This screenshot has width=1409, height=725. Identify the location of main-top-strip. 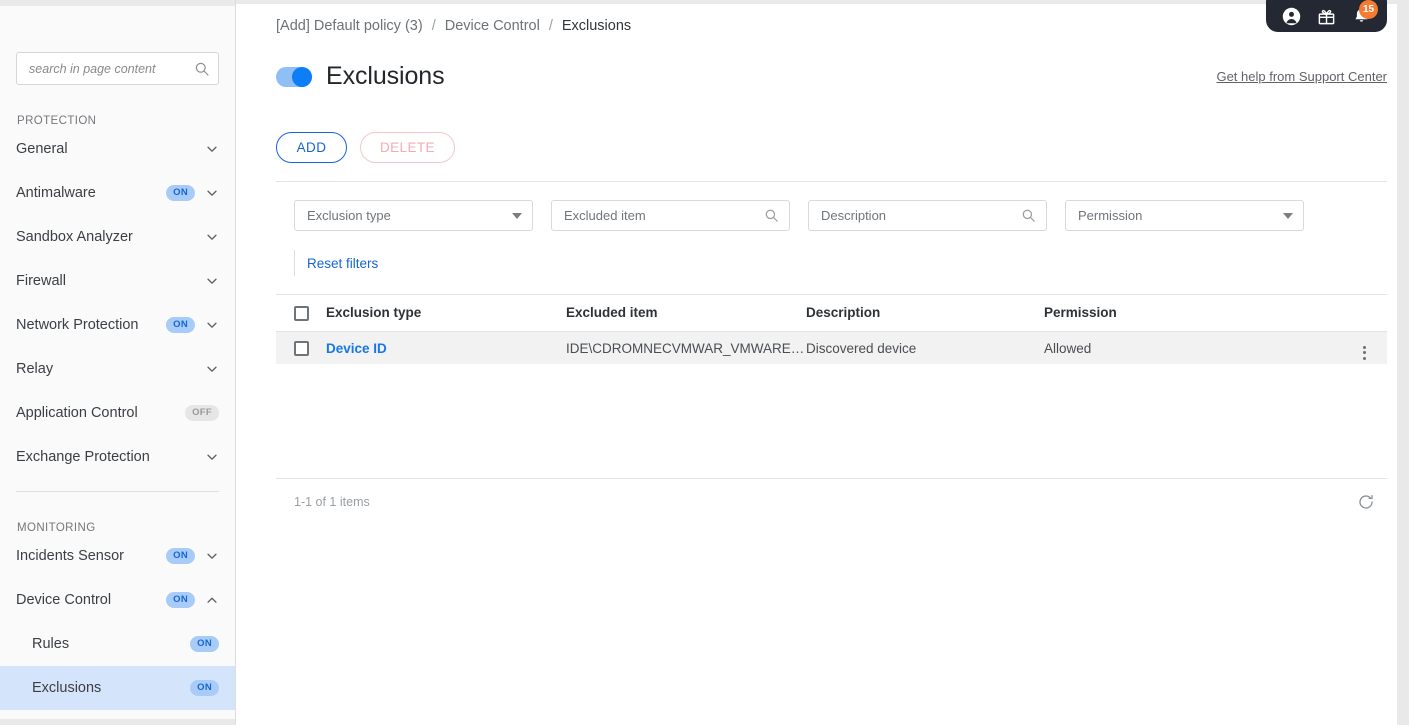
(822, 2).